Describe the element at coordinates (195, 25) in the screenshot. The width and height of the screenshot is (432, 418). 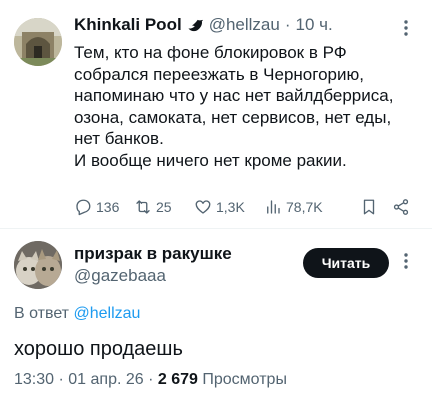
I see `verified-badge-icon` at that location.